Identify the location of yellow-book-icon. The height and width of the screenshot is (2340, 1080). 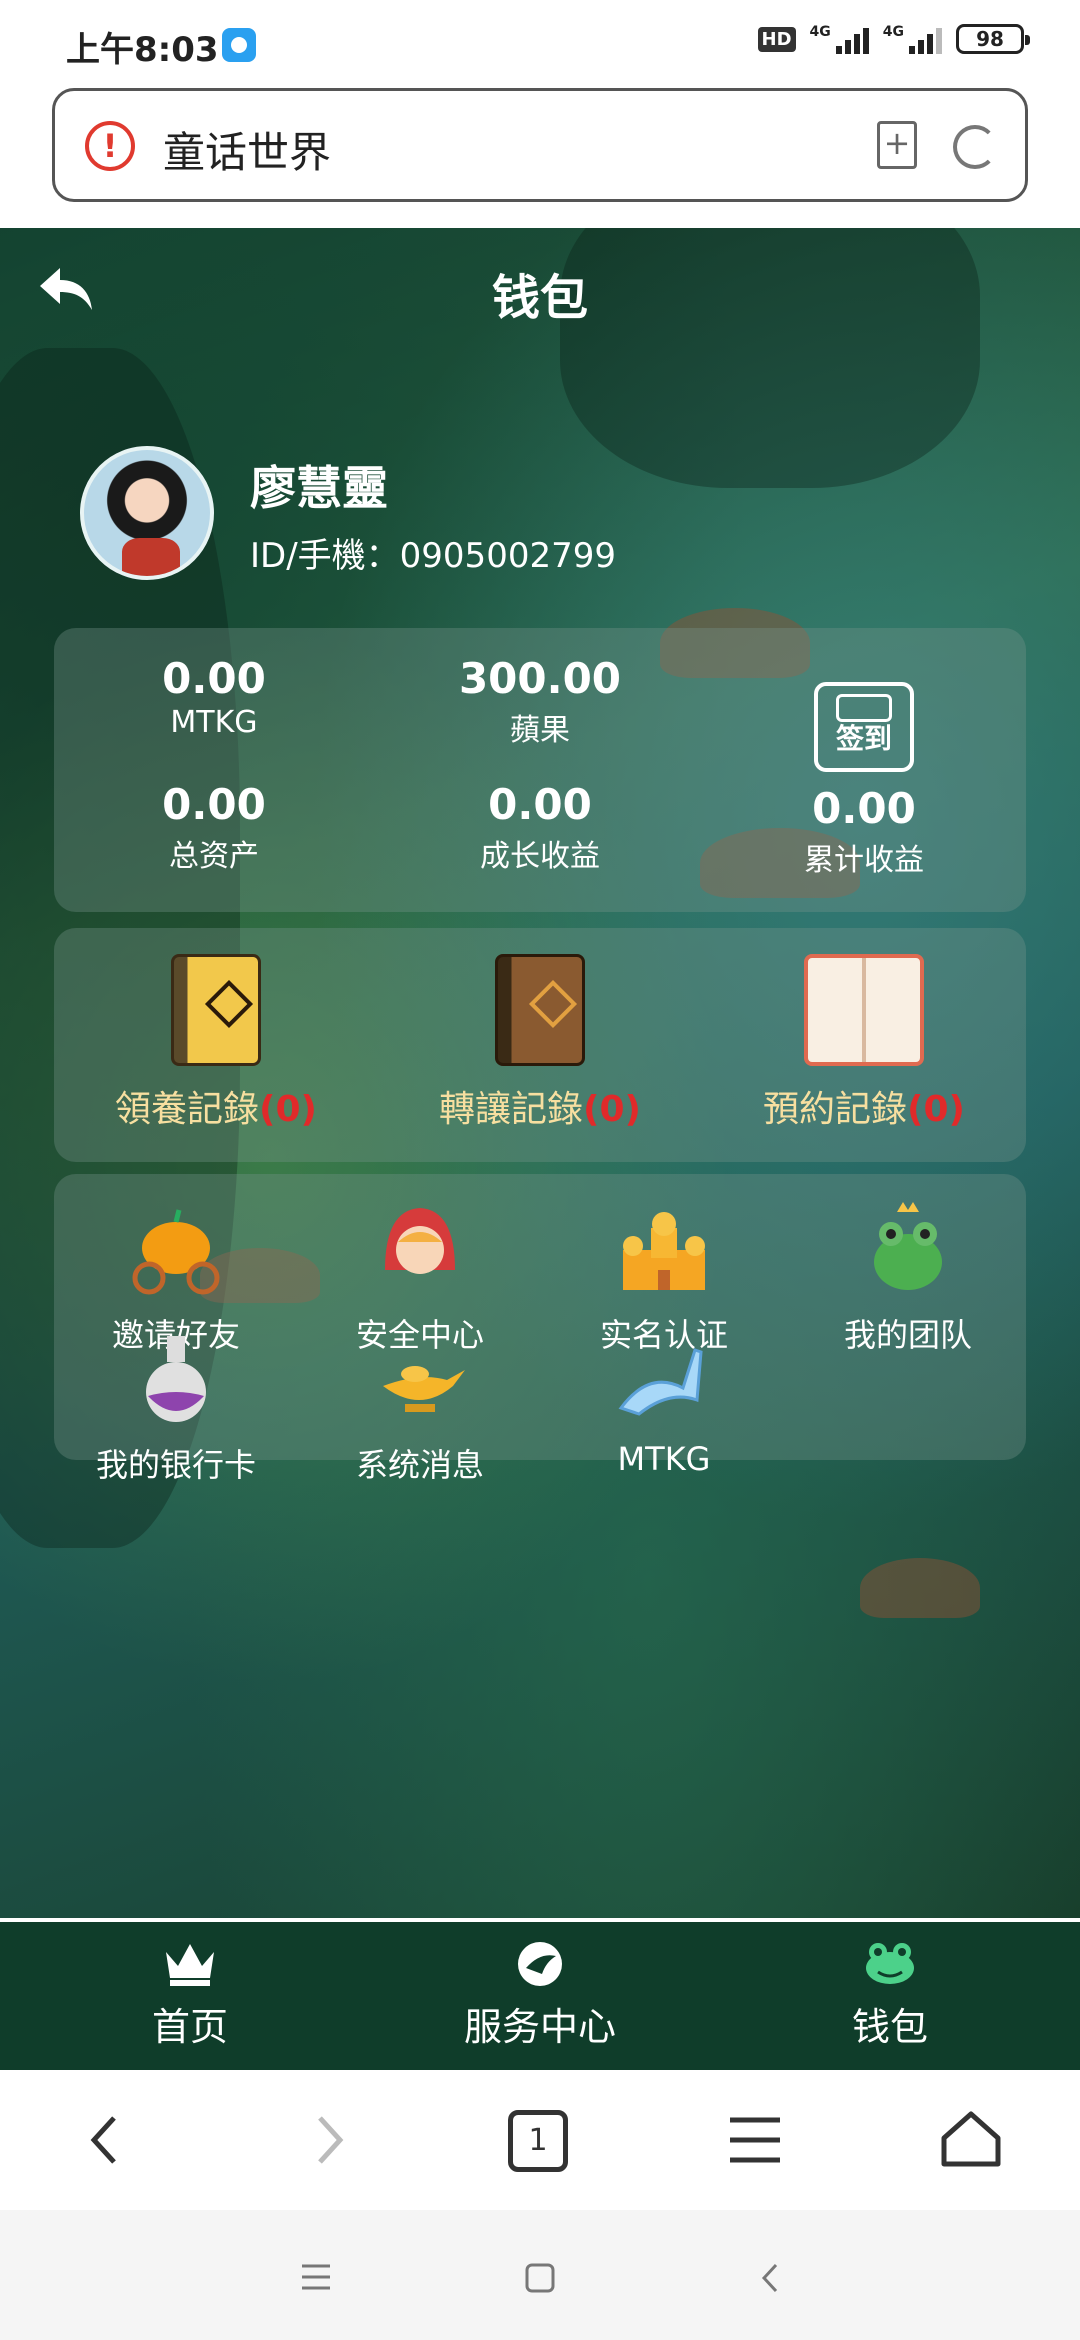
(216, 1010).